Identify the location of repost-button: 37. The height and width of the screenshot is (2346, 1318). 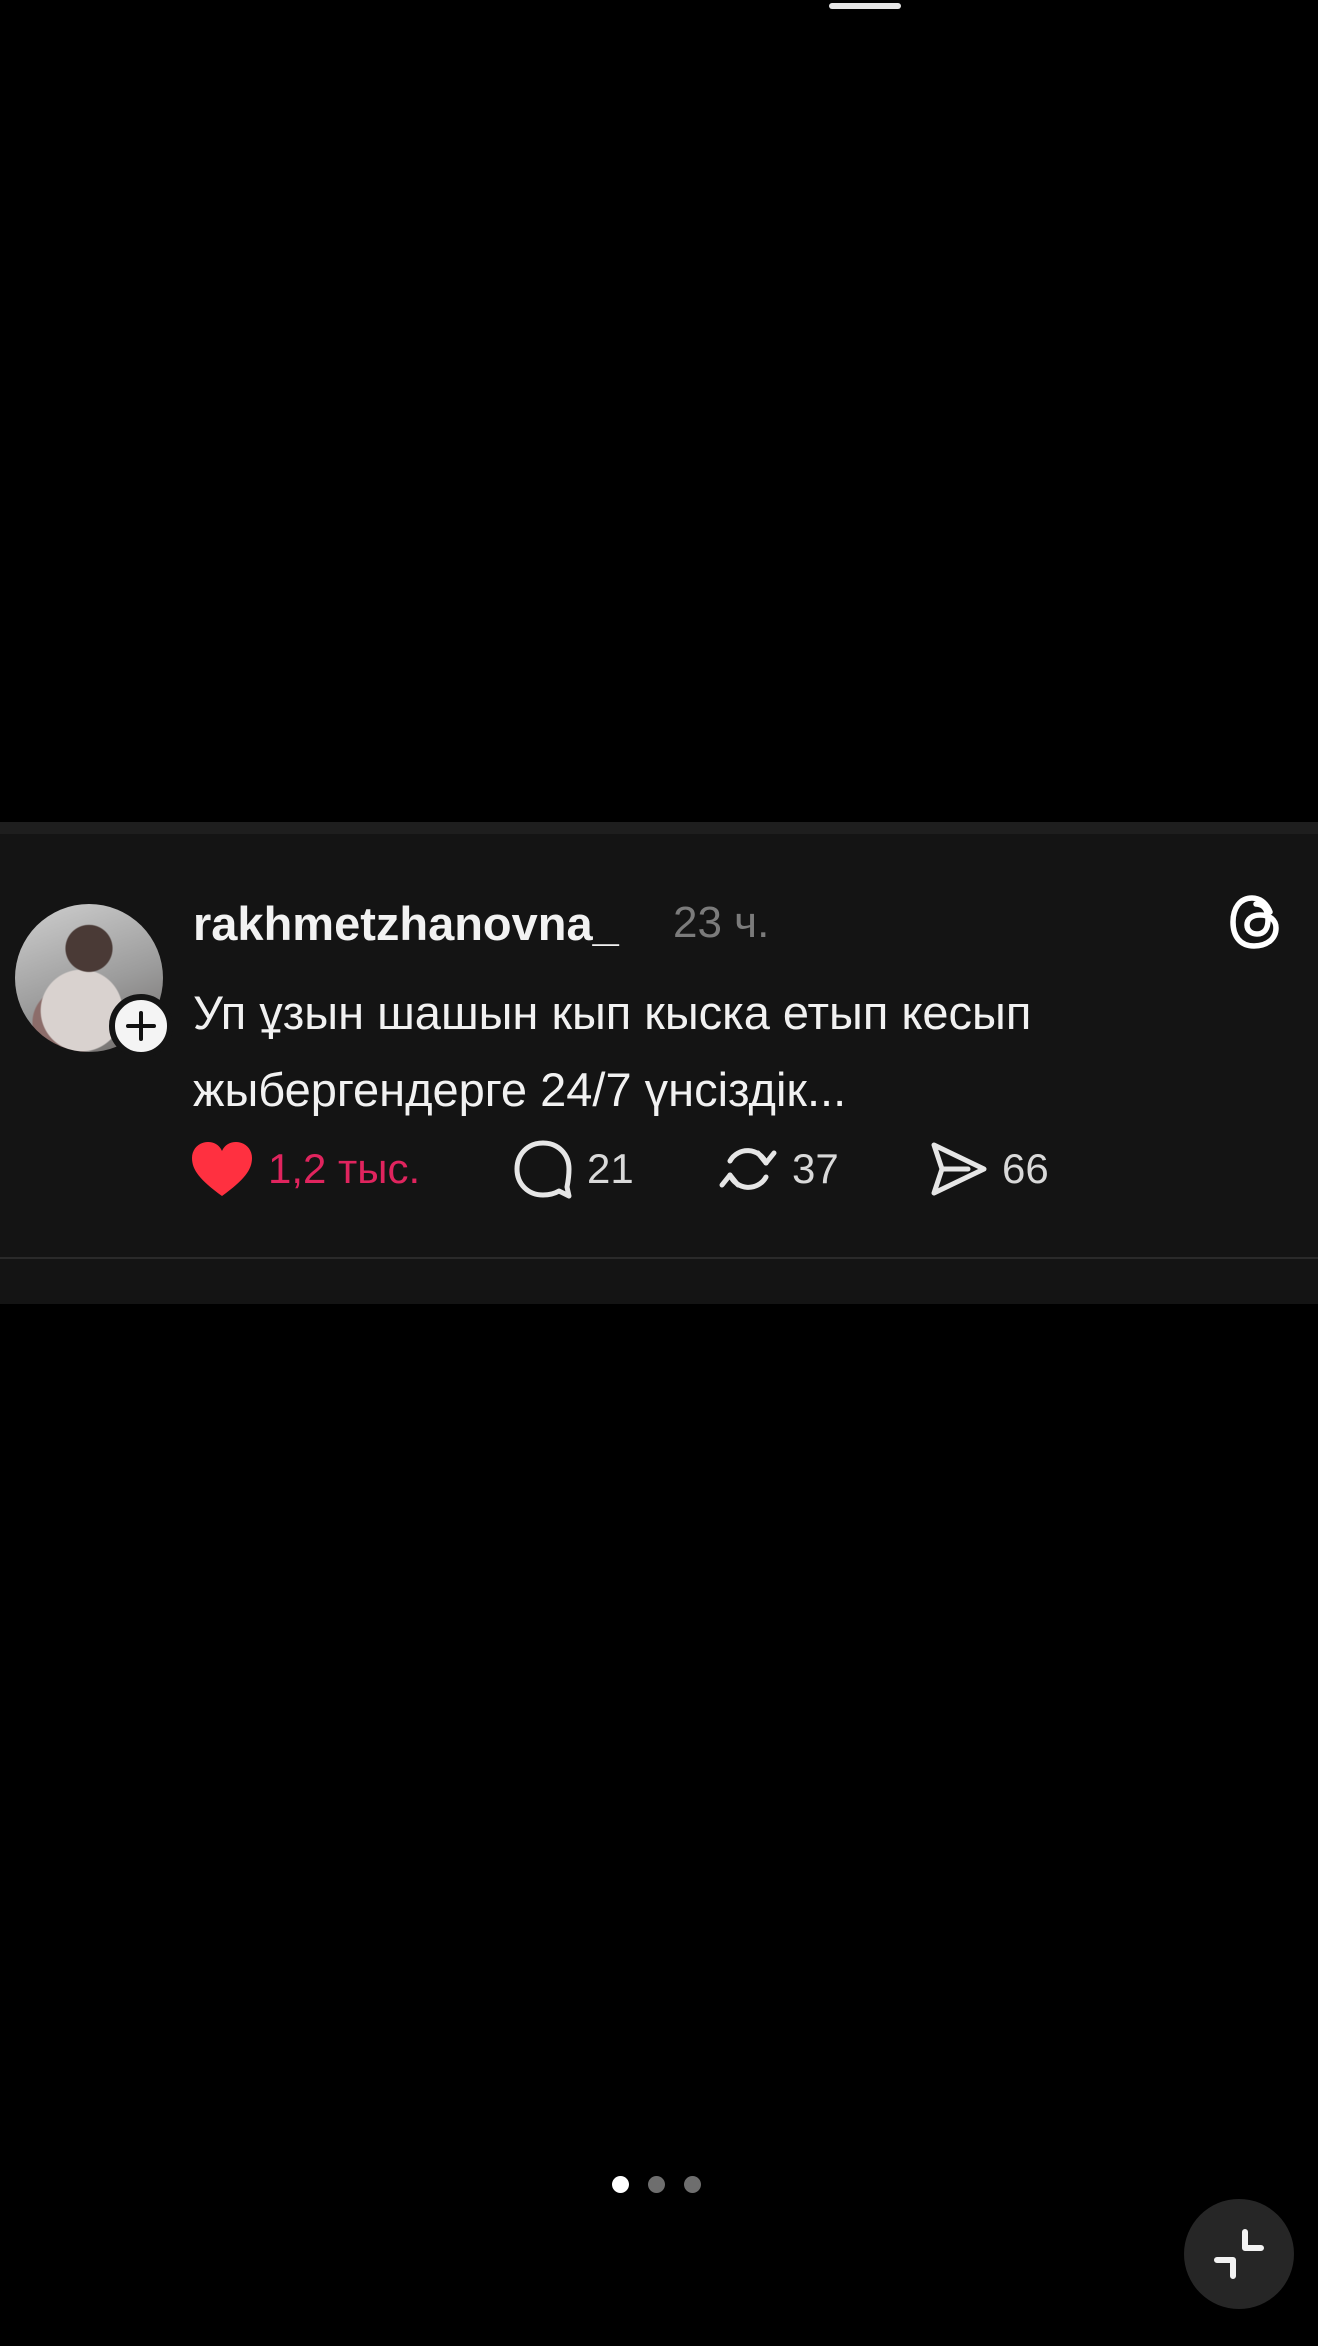
(778, 1169).